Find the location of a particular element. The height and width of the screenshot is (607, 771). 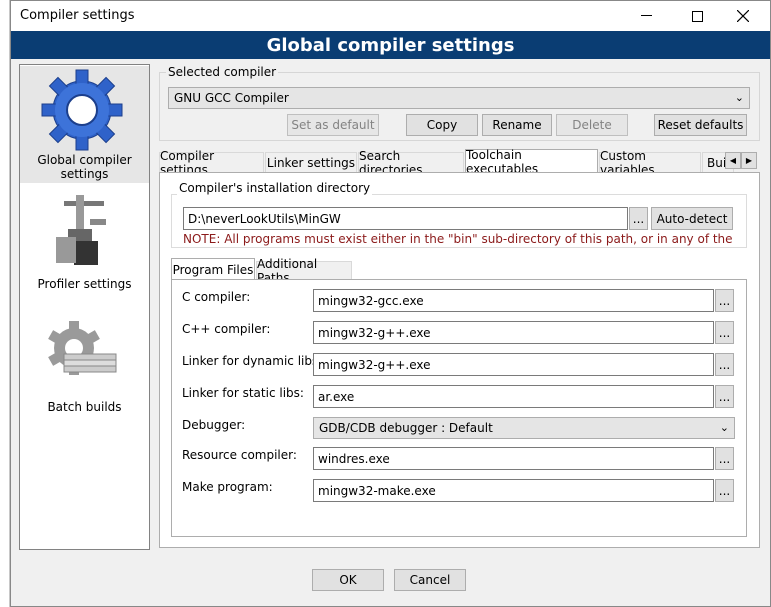

selected-compiler-legend: Selected compiler is located at coordinates (222, 72).